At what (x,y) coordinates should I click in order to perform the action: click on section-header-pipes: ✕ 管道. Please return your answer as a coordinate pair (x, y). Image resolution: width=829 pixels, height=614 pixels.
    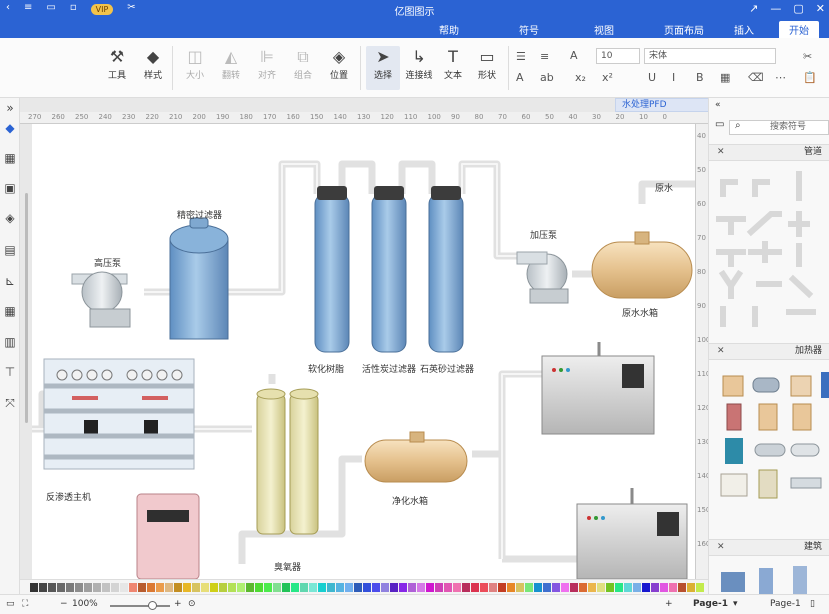
    Looking at the image, I should click on (769, 152).